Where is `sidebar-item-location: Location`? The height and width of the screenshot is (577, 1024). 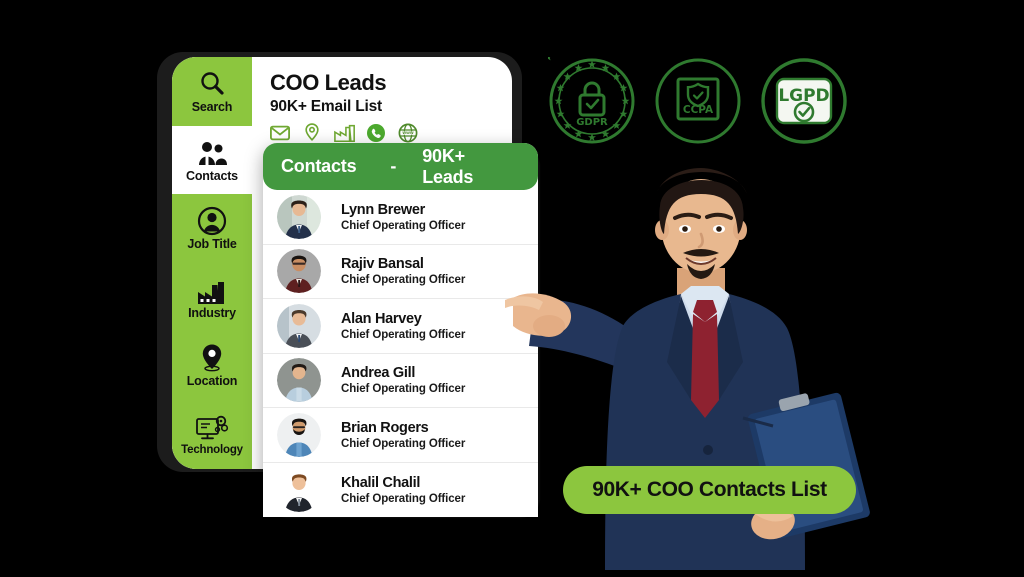
sidebar-item-location: Location is located at coordinates (212, 365).